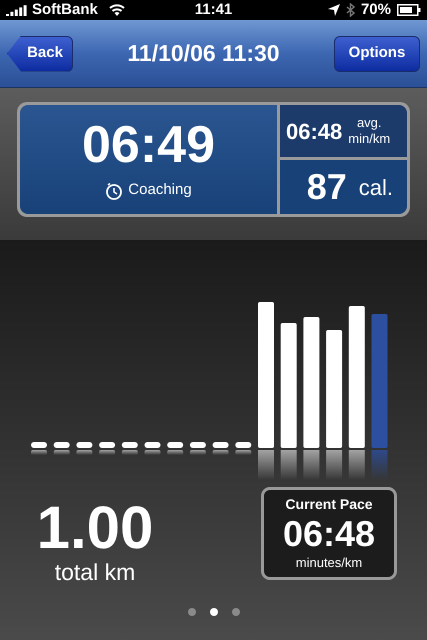 The width and height of the screenshot is (427, 640). I want to click on battery-icon, so click(409, 10).